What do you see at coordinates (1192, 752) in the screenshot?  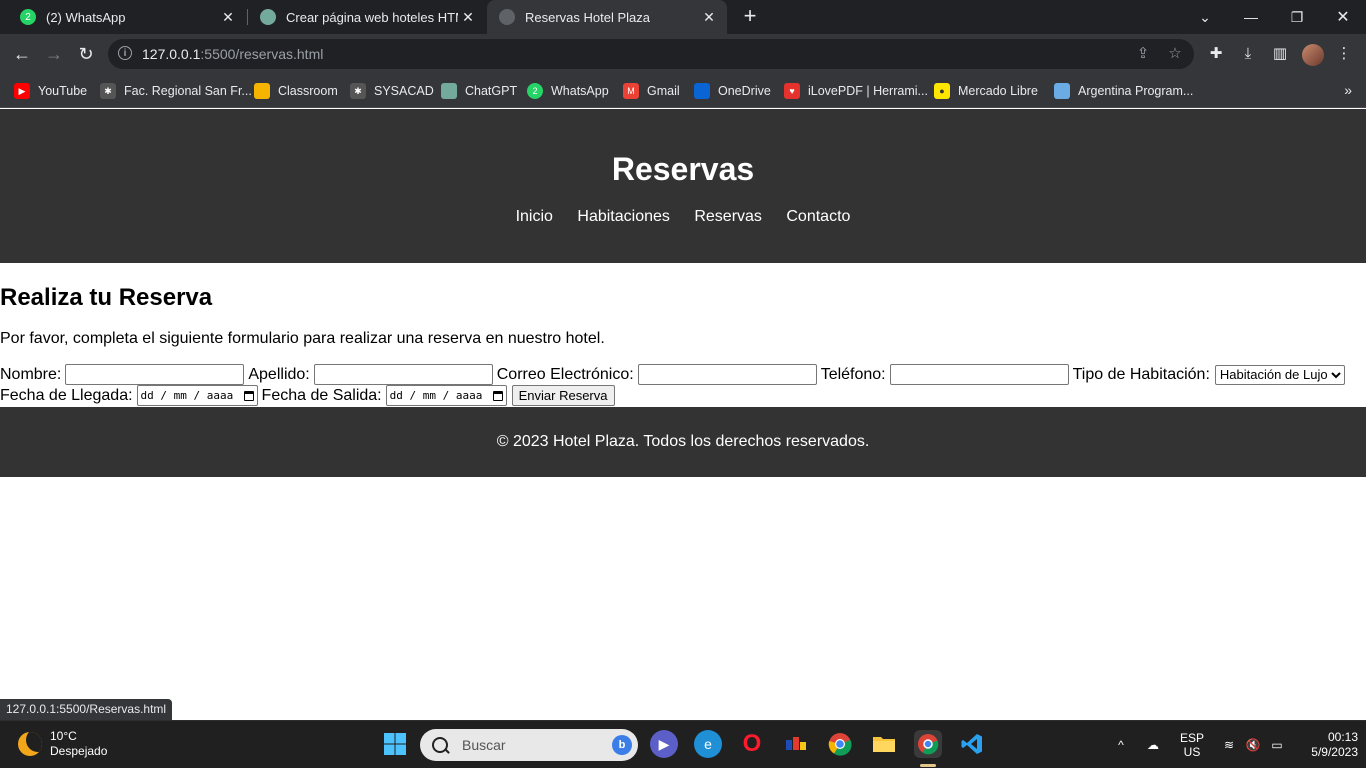 I see `lang-bottom: US` at bounding box center [1192, 752].